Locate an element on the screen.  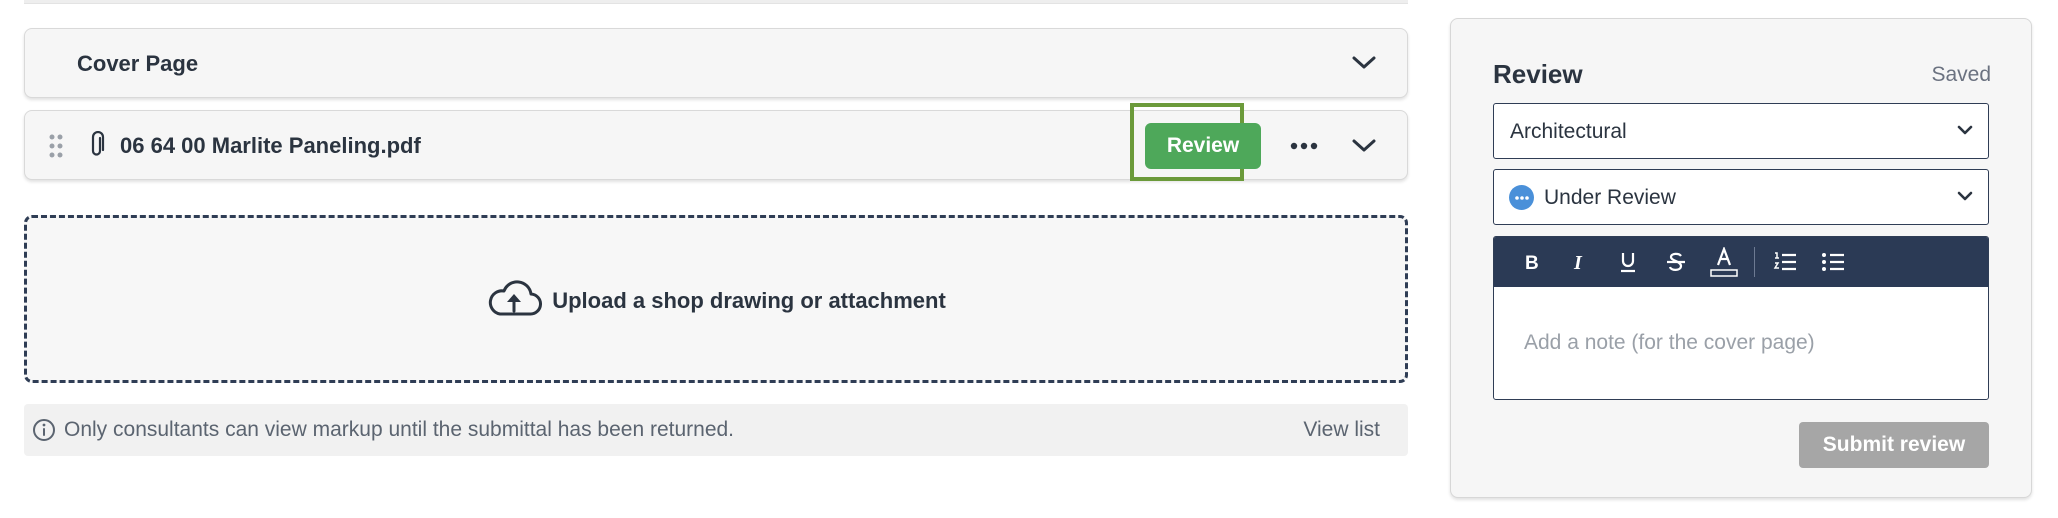
more-options-icon is located at coordinates (1304, 146).